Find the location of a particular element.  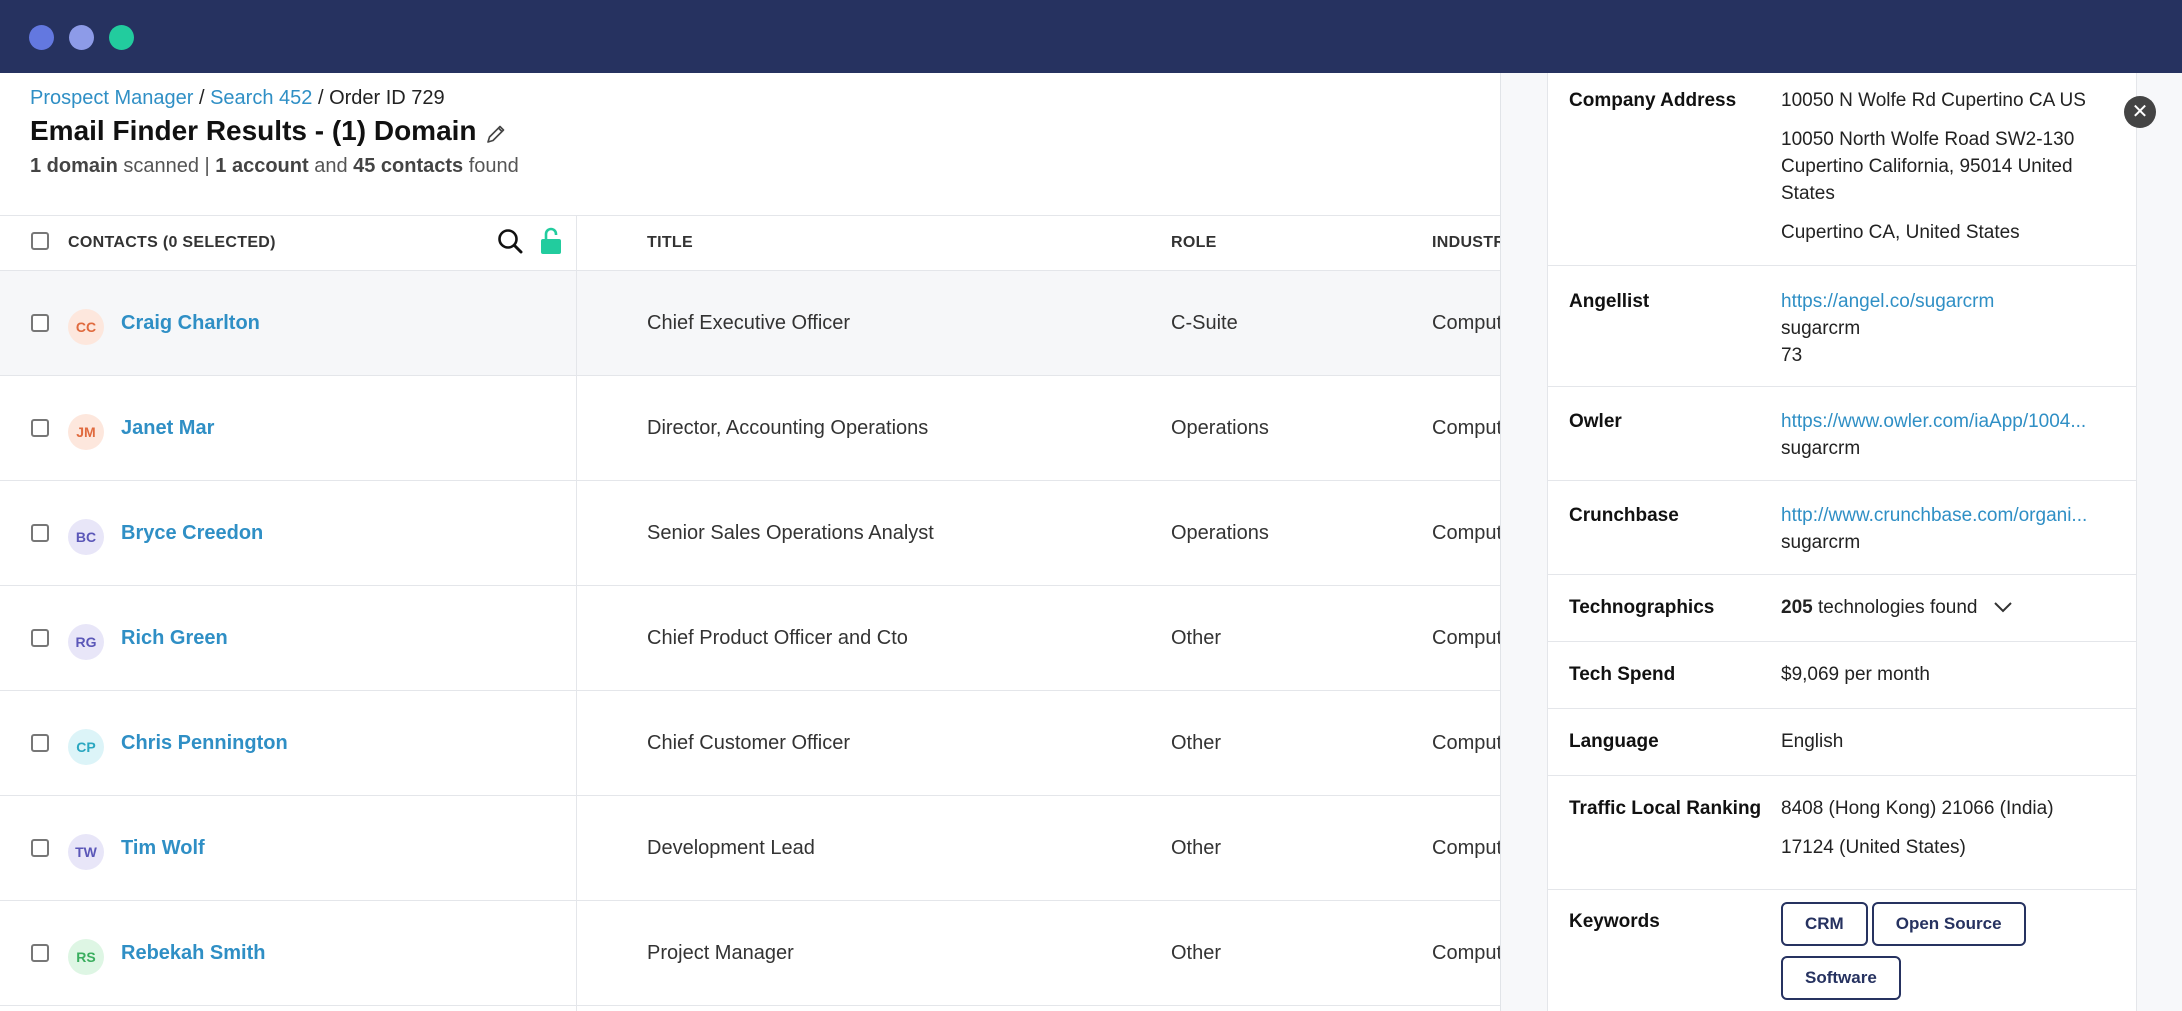

table-header: CONTACTS (0 SELECTED) TITLE ROLE INDUSTR is located at coordinates (750, 243).